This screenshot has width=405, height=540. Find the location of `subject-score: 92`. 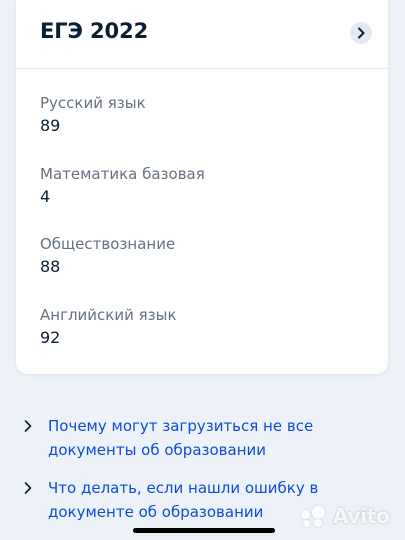

subject-score: 92 is located at coordinates (50, 337).